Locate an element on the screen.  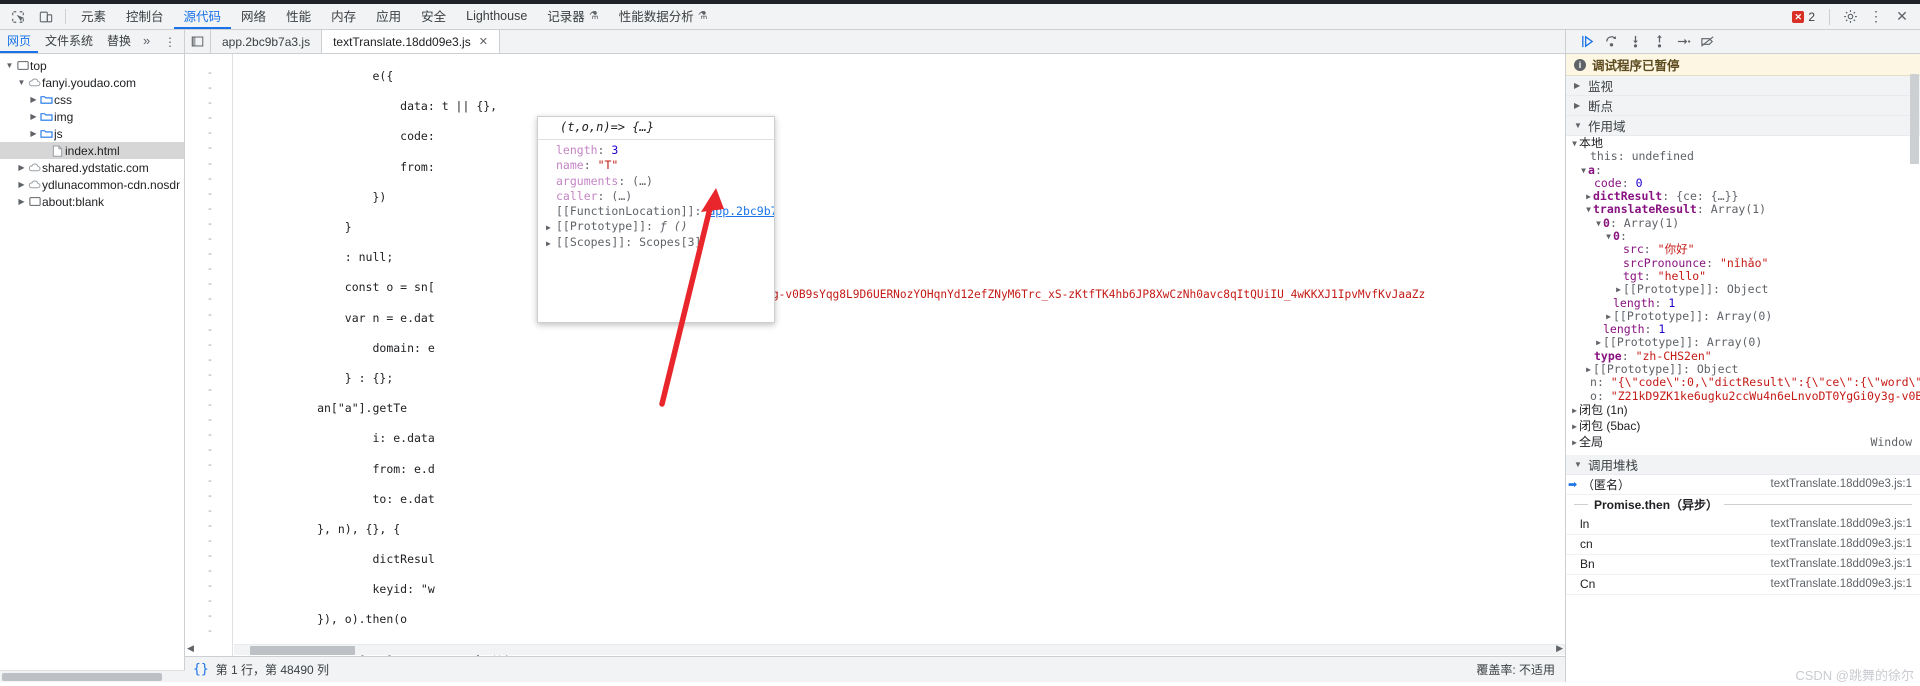
scope-row-type: type: "zh-CHS2en" is located at coordinates (1743, 356).